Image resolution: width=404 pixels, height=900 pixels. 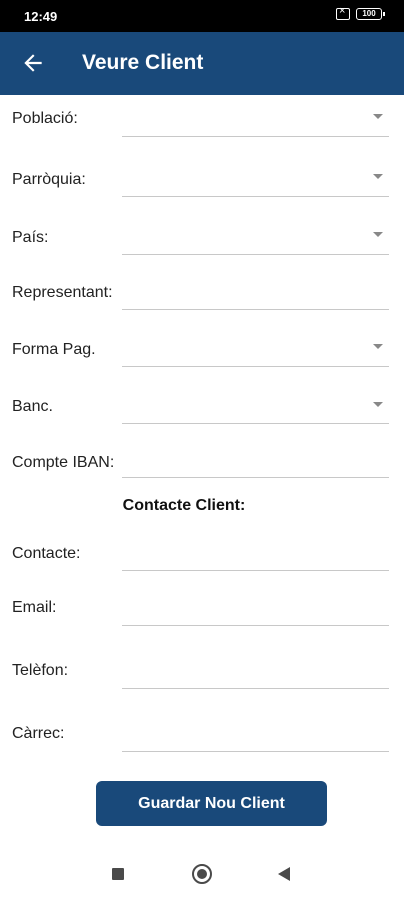 I want to click on field-pais: País:, so click(x=202, y=238).